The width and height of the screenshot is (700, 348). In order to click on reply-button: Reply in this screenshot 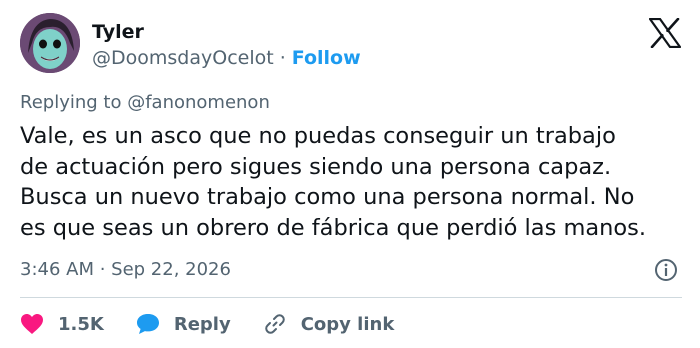, I will do `click(183, 324)`.